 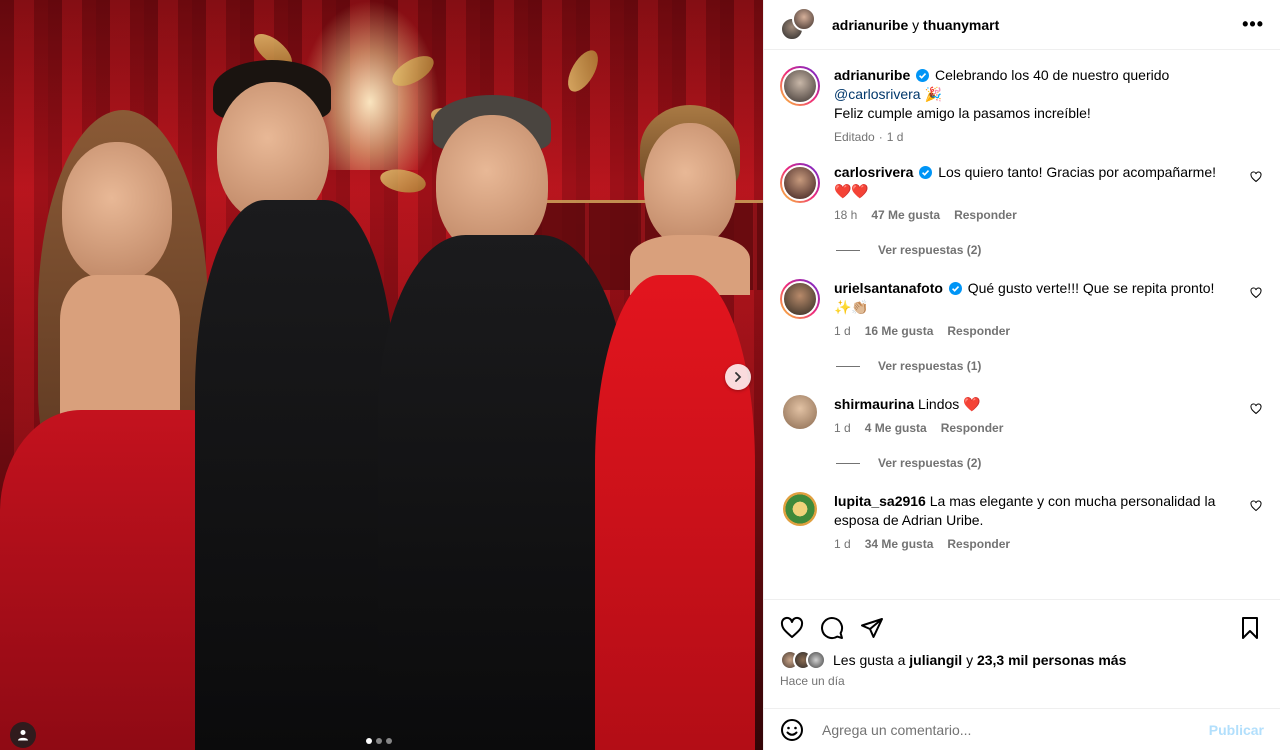 I want to click on like-count: 4 Me gusta, so click(x=896, y=428).